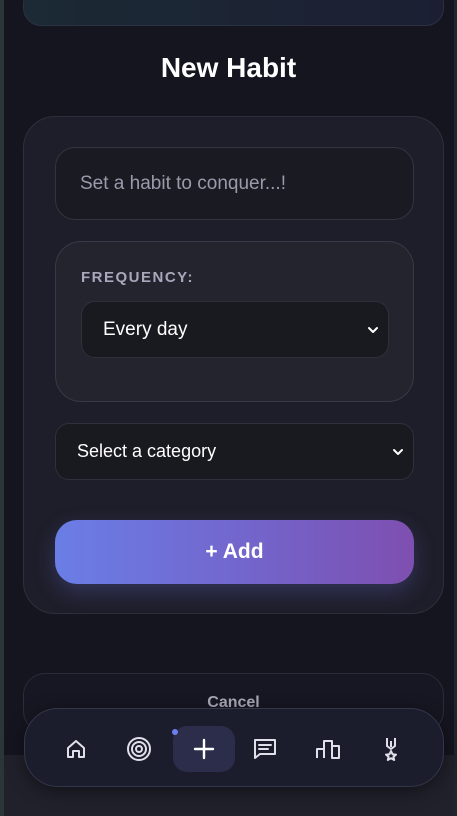  I want to click on nav-chat, so click(265, 749).